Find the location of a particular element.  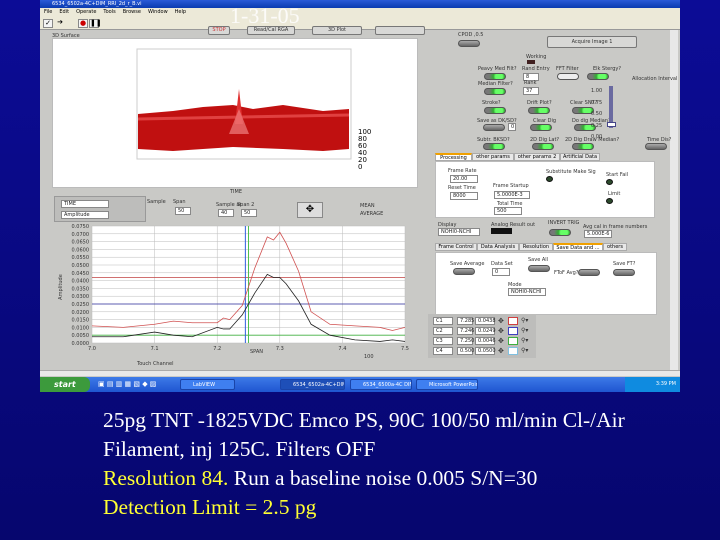

cursor-row: C3 7.250 0.0046 ✥ ⚲▾ is located at coordinates (483, 341).